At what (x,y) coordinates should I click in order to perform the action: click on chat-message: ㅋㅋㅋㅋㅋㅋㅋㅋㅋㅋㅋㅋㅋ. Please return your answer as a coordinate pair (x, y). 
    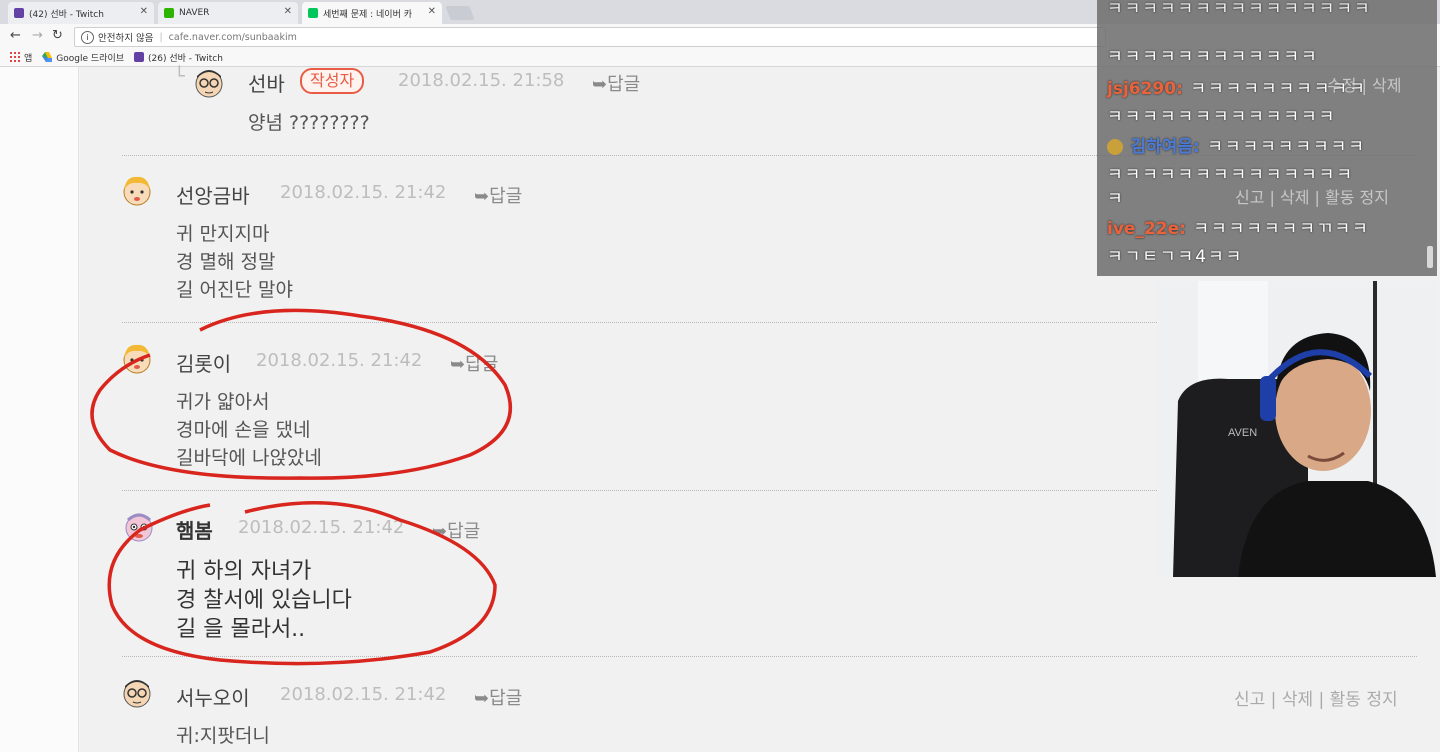
    Looking at the image, I should click on (1221, 114).